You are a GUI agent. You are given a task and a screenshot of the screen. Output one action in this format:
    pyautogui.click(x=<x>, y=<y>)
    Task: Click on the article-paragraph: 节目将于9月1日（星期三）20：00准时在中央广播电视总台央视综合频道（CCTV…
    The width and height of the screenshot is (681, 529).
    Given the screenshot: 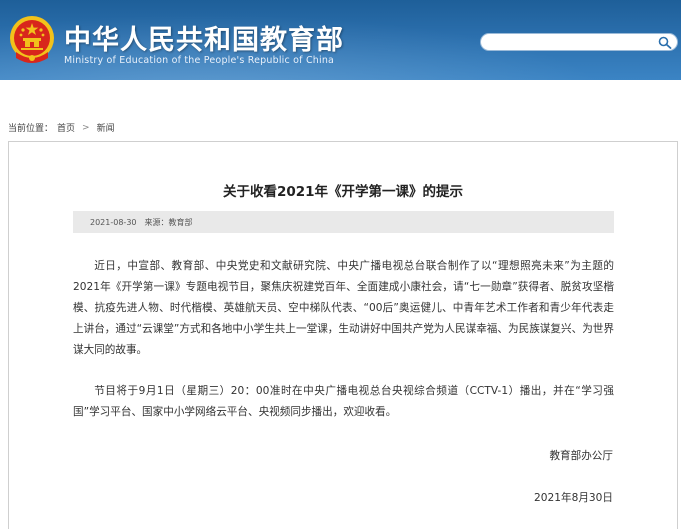 What is the action you would take?
    pyautogui.click(x=343, y=401)
    